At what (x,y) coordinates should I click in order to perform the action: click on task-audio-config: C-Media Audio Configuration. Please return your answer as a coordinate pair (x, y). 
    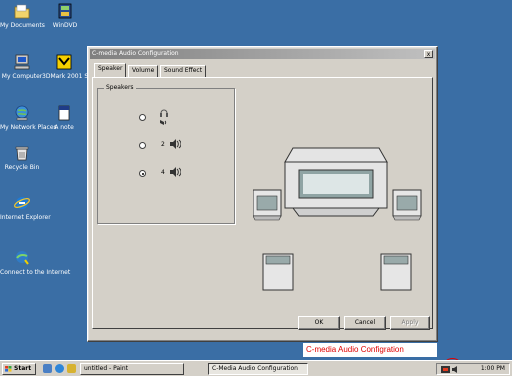
    Looking at the image, I should click on (258, 369).